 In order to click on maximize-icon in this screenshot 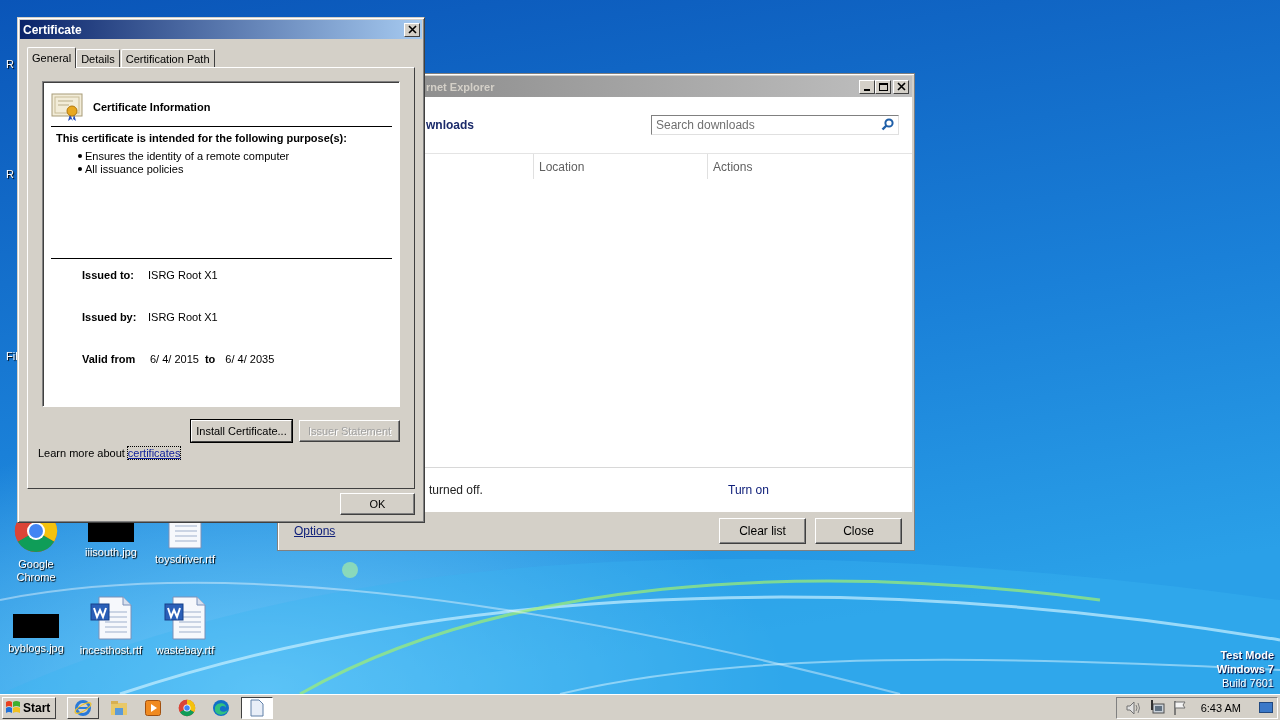, I will do `click(883, 86)`.